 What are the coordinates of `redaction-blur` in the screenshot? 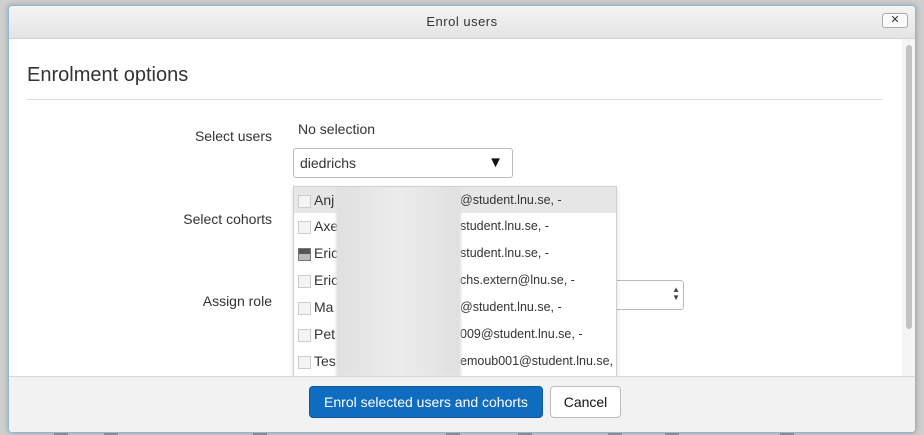 It's located at (398, 281).